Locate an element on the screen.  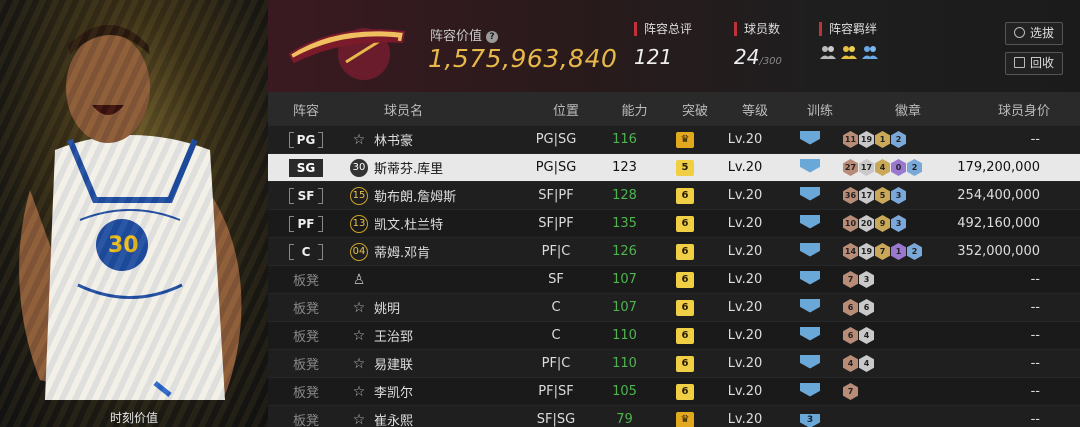
table-row: 板凳 ☆ 姚明 C 107 6 Lv.20 6 6 -- is located at coordinates (674, 308).